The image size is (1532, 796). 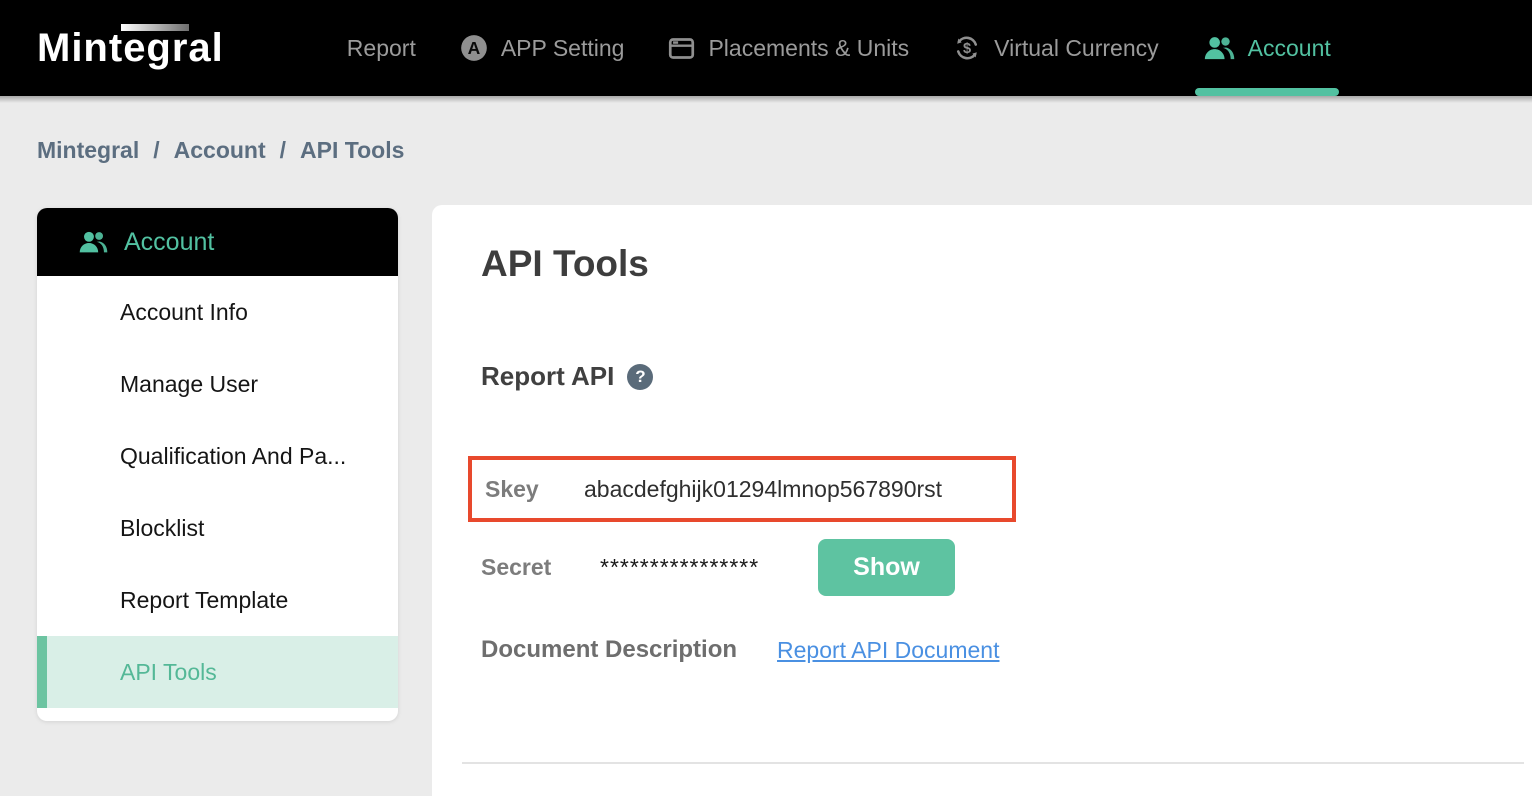 I want to click on report-api-section-header: Report API ?, so click(x=1006, y=376).